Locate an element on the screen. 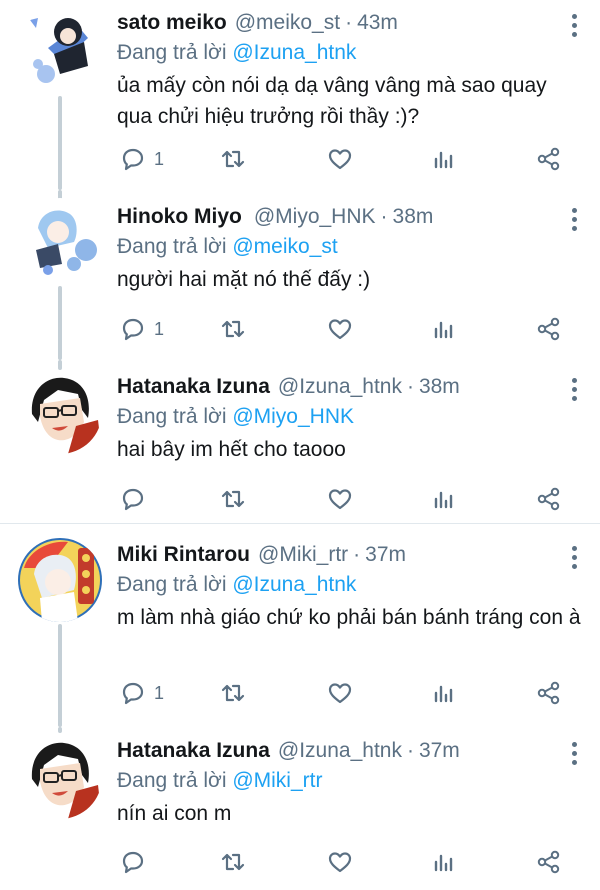  replying-to-handle: @Miyo_HNK is located at coordinates (293, 416).